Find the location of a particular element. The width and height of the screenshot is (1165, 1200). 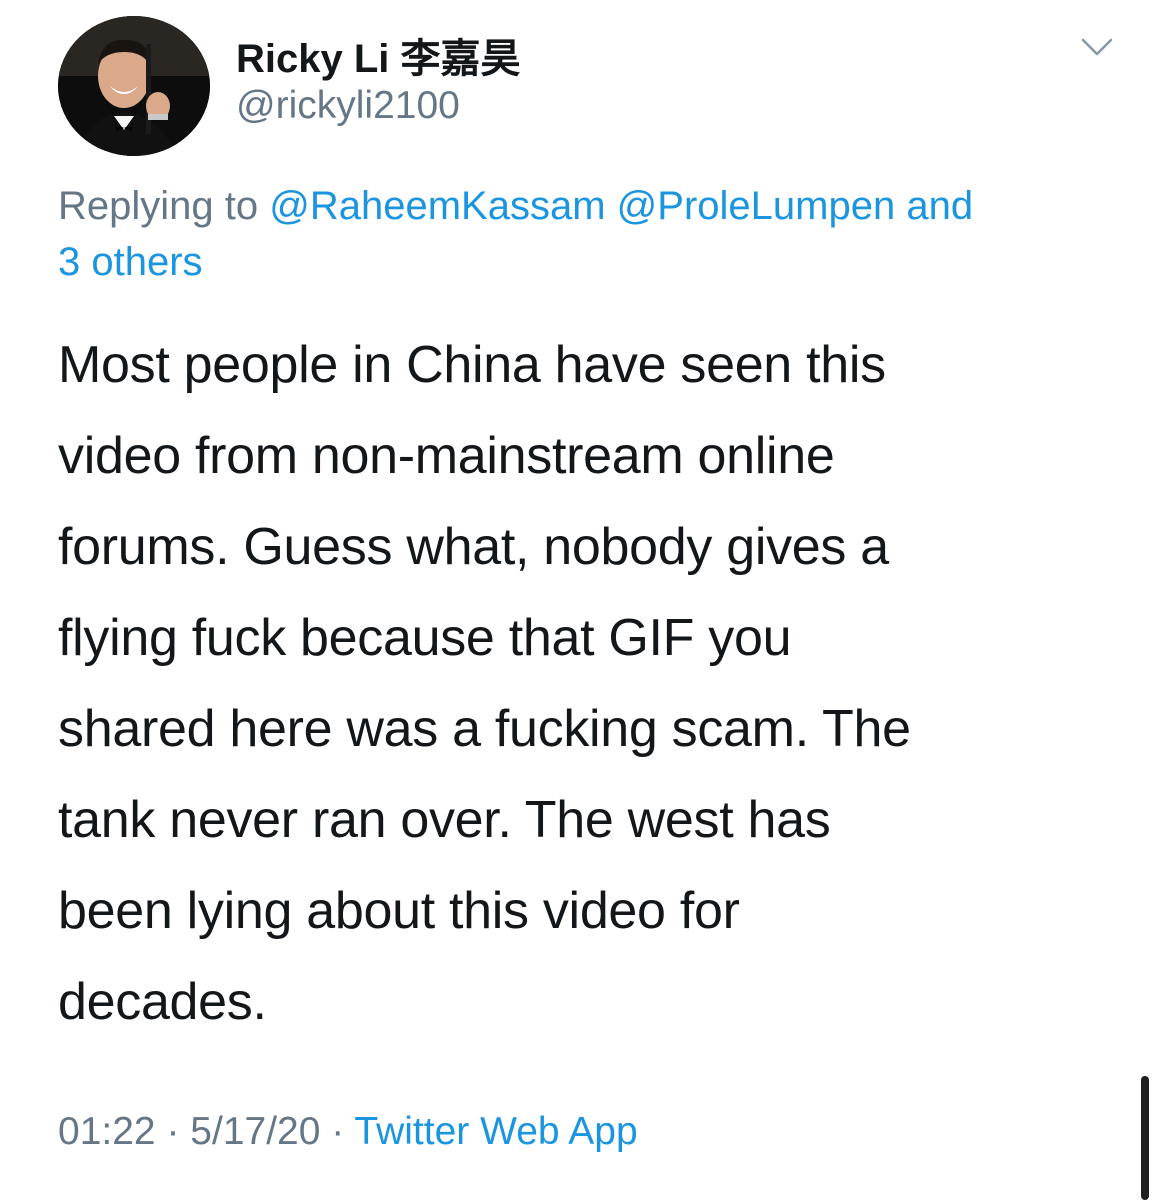

tweet-text-line: shared here was a fucking scam. The is located at coordinates (484, 729).